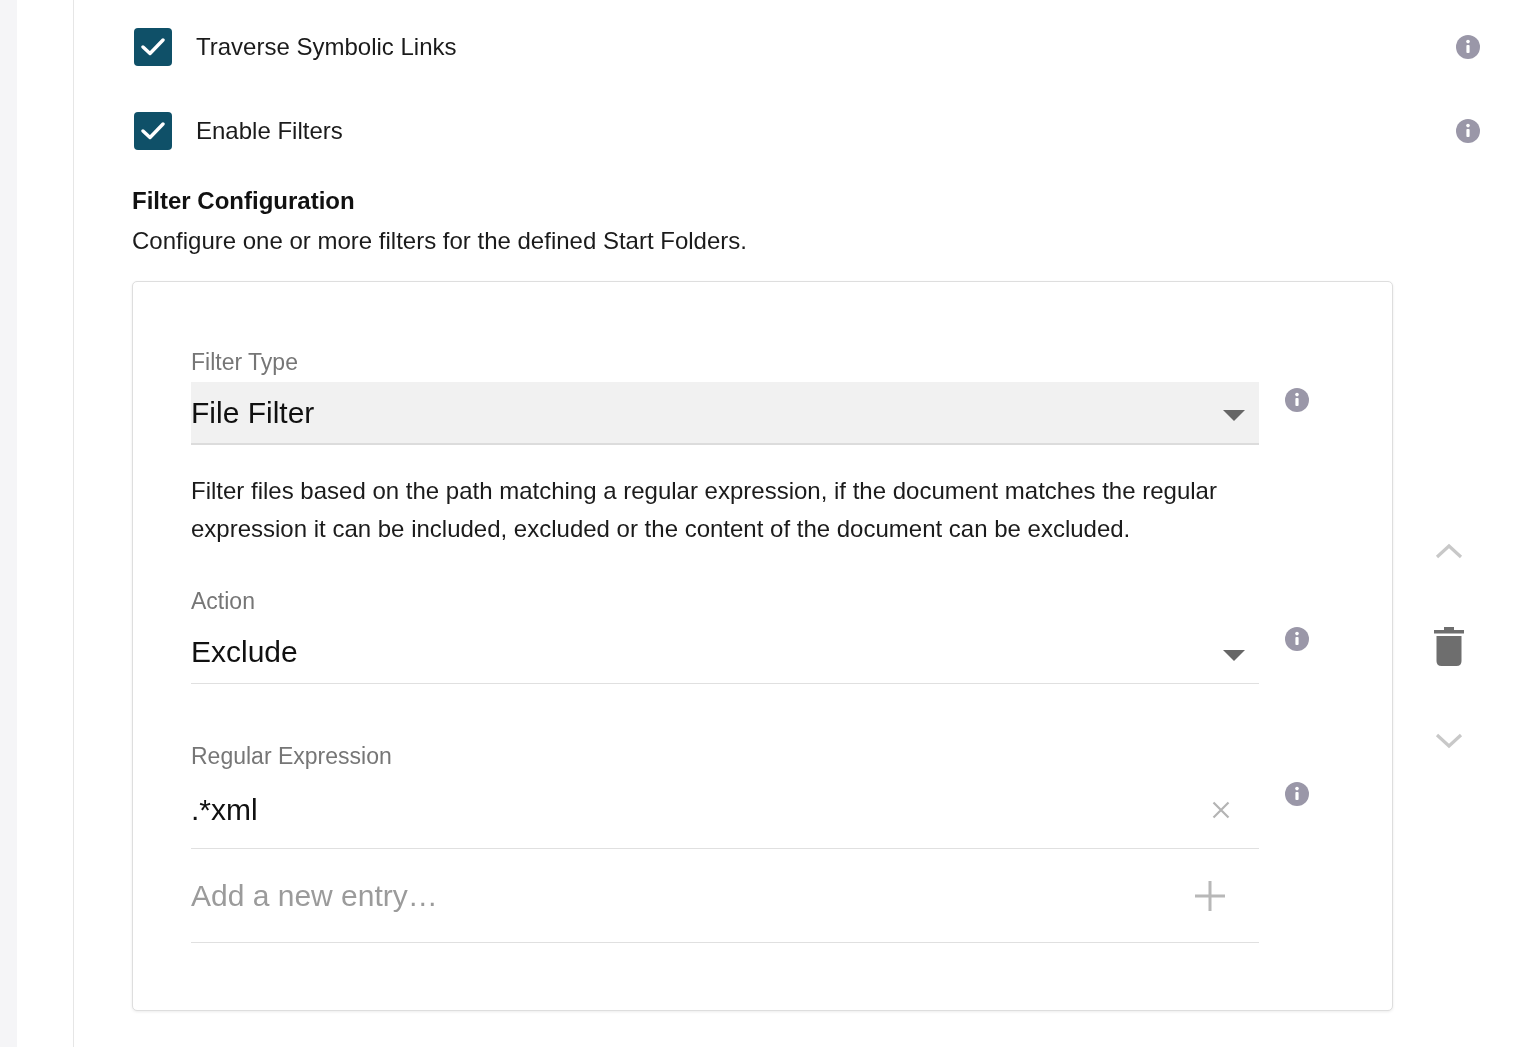 This screenshot has height=1047, width=1528. I want to click on chevron-up-icon, so click(1449, 551).